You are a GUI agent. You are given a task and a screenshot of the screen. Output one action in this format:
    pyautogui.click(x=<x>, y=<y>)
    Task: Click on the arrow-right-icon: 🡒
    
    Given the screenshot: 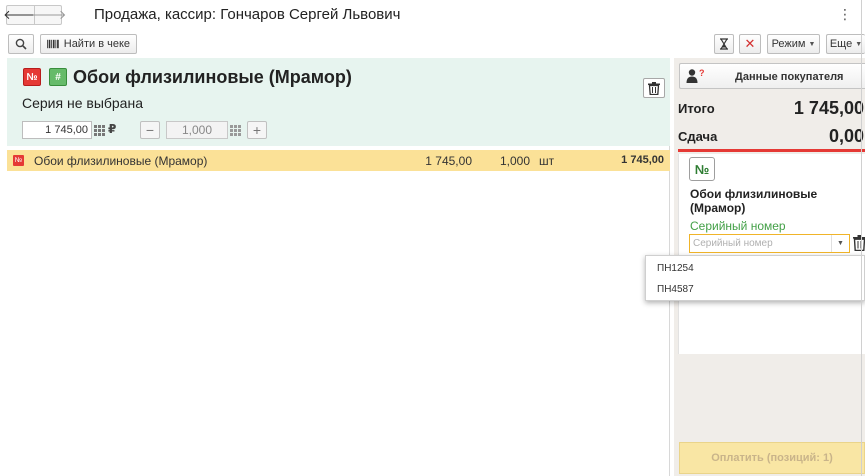 What is the action you would take?
    pyautogui.click(x=49, y=14)
    